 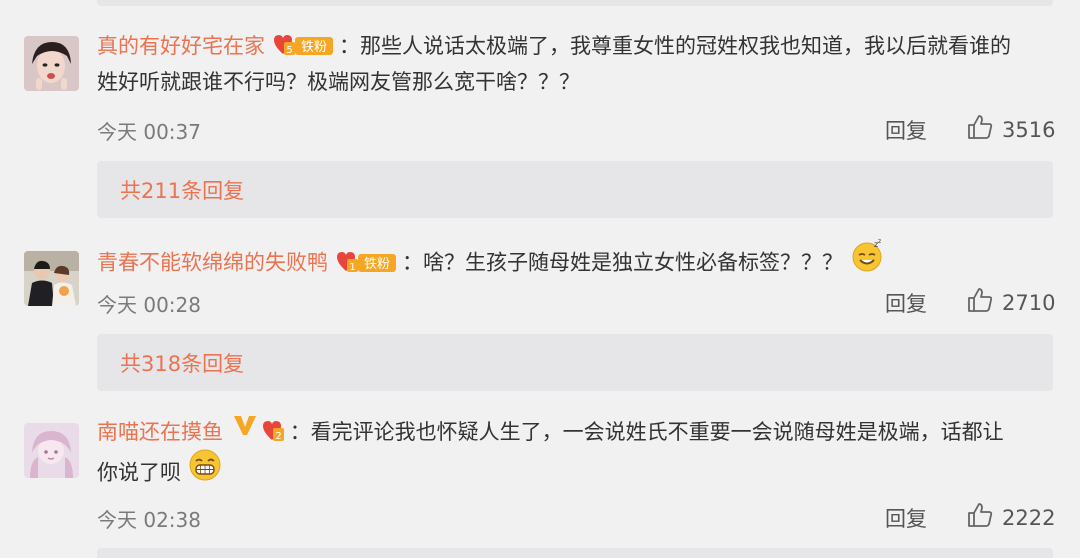 What do you see at coordinates (181, 46) in the screenshot?
I see `username-link: 真的有好好宅在家` at bounding box center [181, 46].